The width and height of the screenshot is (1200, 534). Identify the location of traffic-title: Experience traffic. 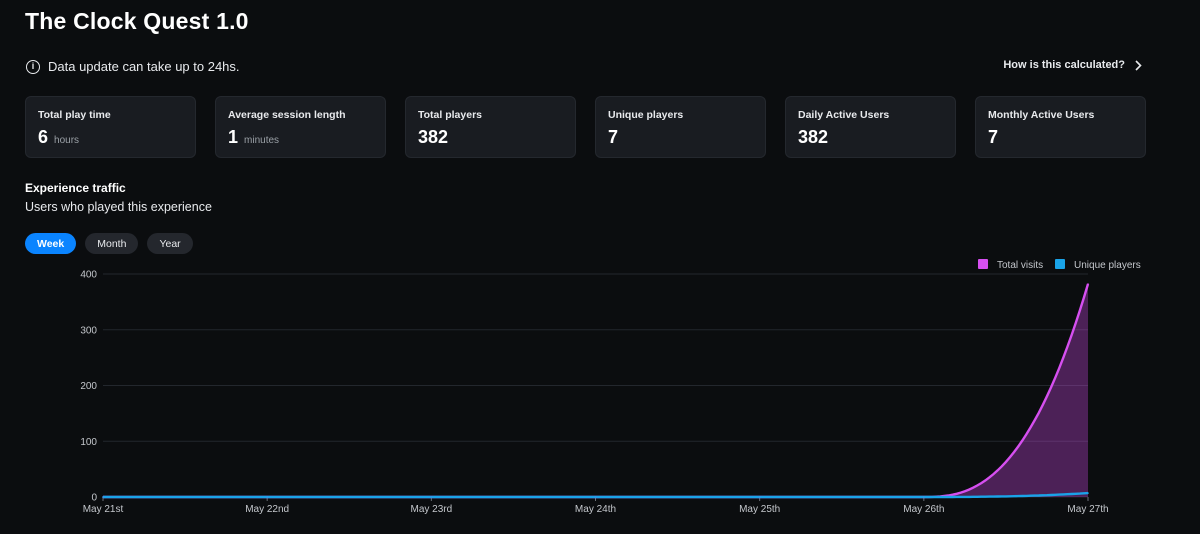
(75, 188).